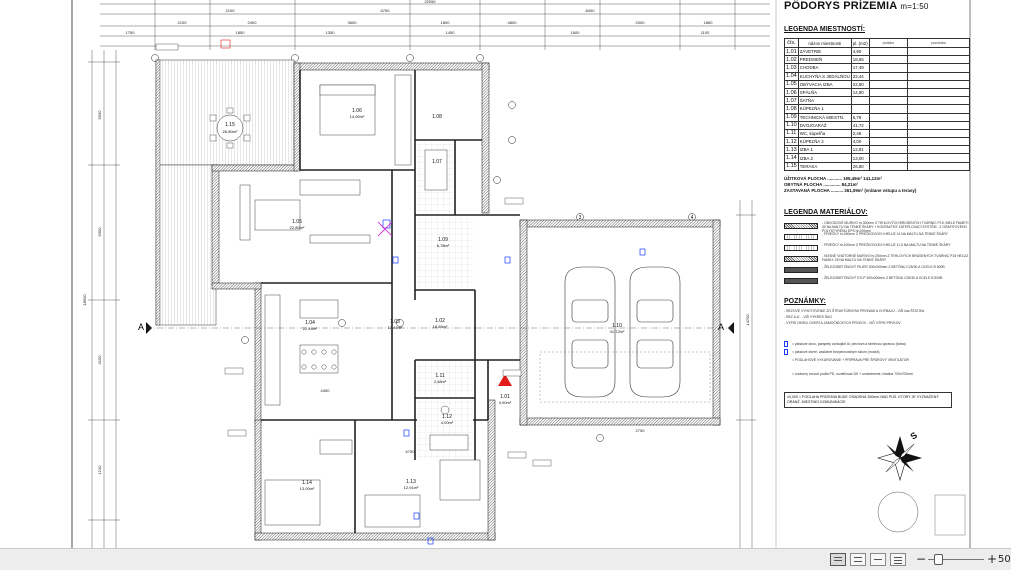 The width and height of the screenshot is (1011, 570). I want to click on right-dimension-lines, so click(746, 374).